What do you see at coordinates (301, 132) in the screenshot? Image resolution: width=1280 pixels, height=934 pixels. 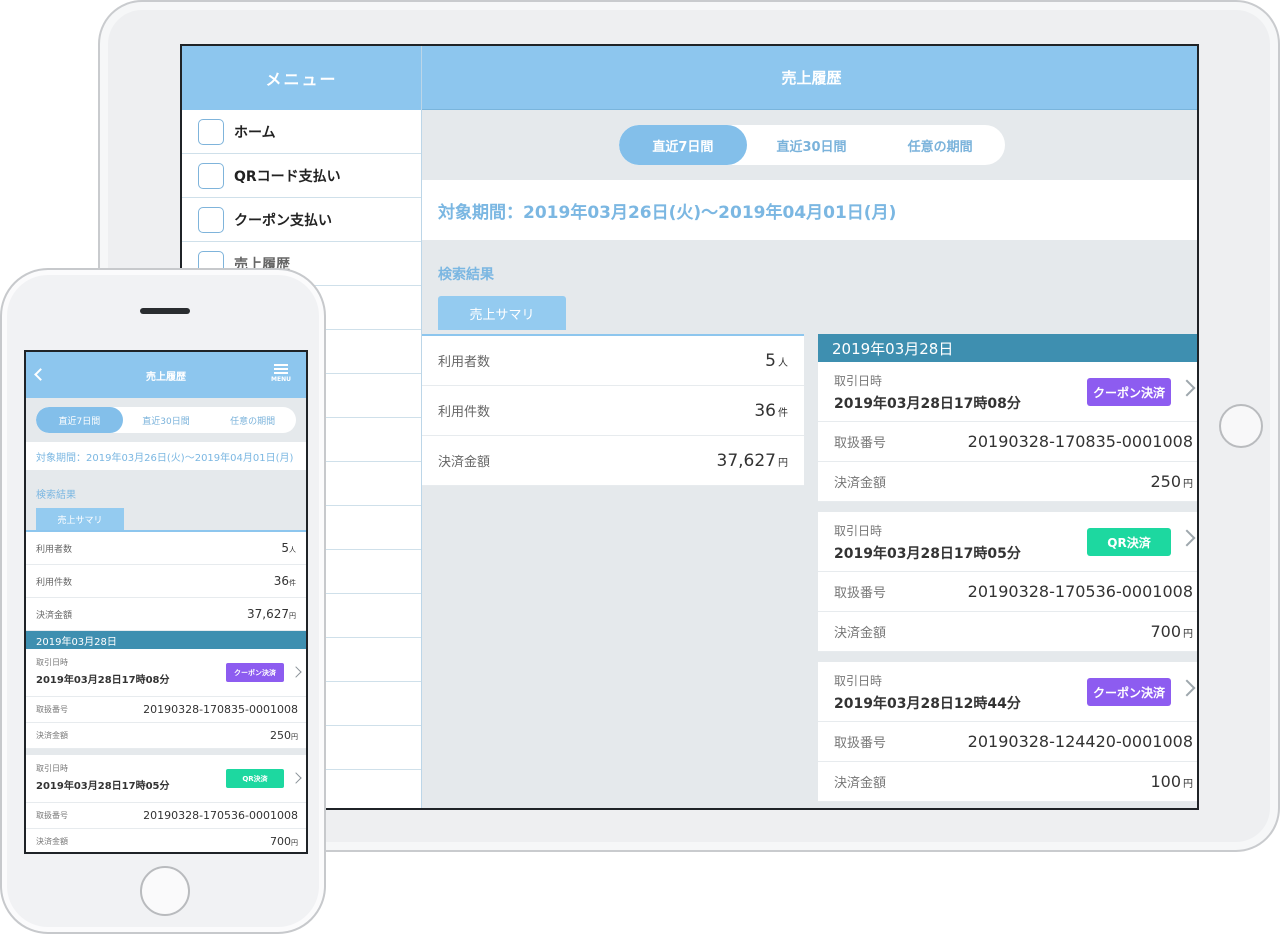 I see `sidebar-item: ホーム` at bounding box center [301, 132].